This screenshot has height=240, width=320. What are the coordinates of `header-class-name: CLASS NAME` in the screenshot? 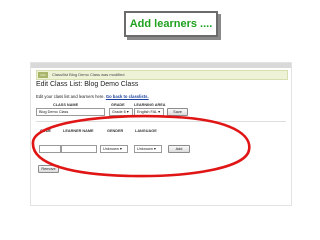 It's located at (66, 105).